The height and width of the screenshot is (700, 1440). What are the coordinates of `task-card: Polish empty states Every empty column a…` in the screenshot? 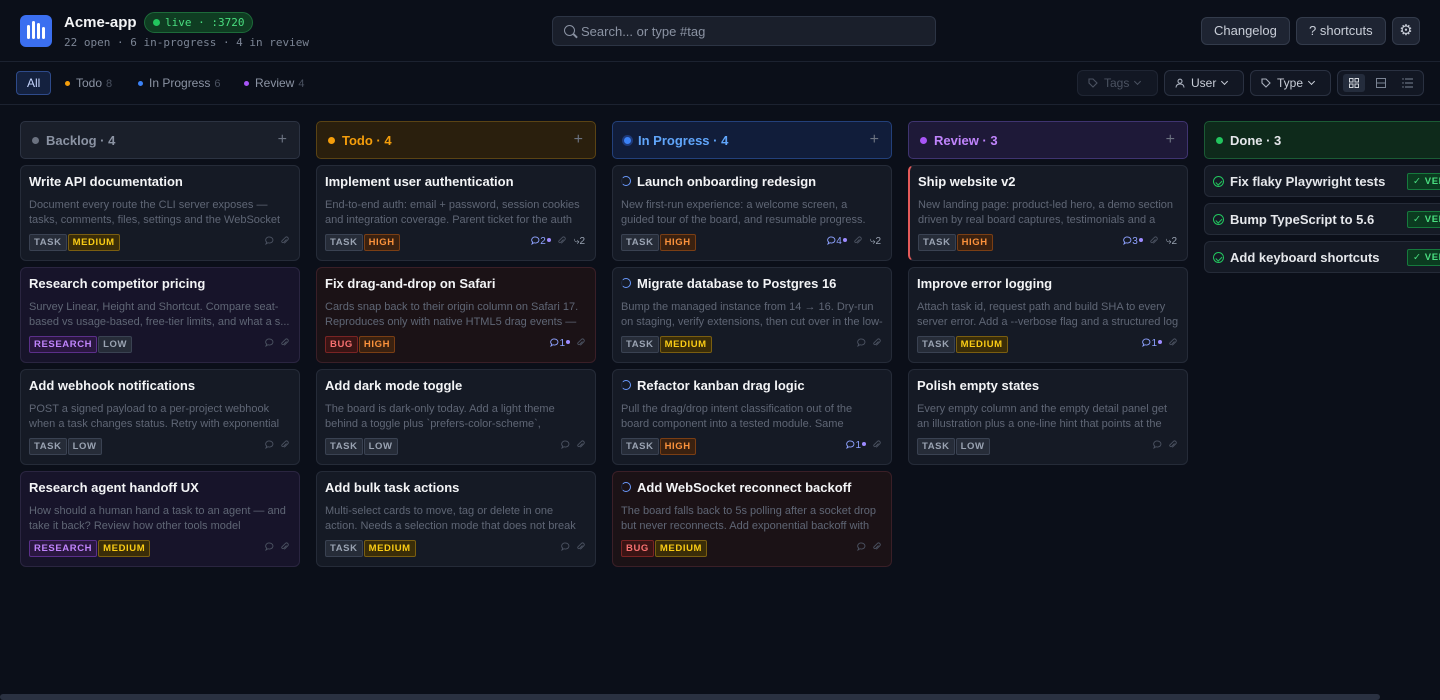 It's located at (1048, 417).